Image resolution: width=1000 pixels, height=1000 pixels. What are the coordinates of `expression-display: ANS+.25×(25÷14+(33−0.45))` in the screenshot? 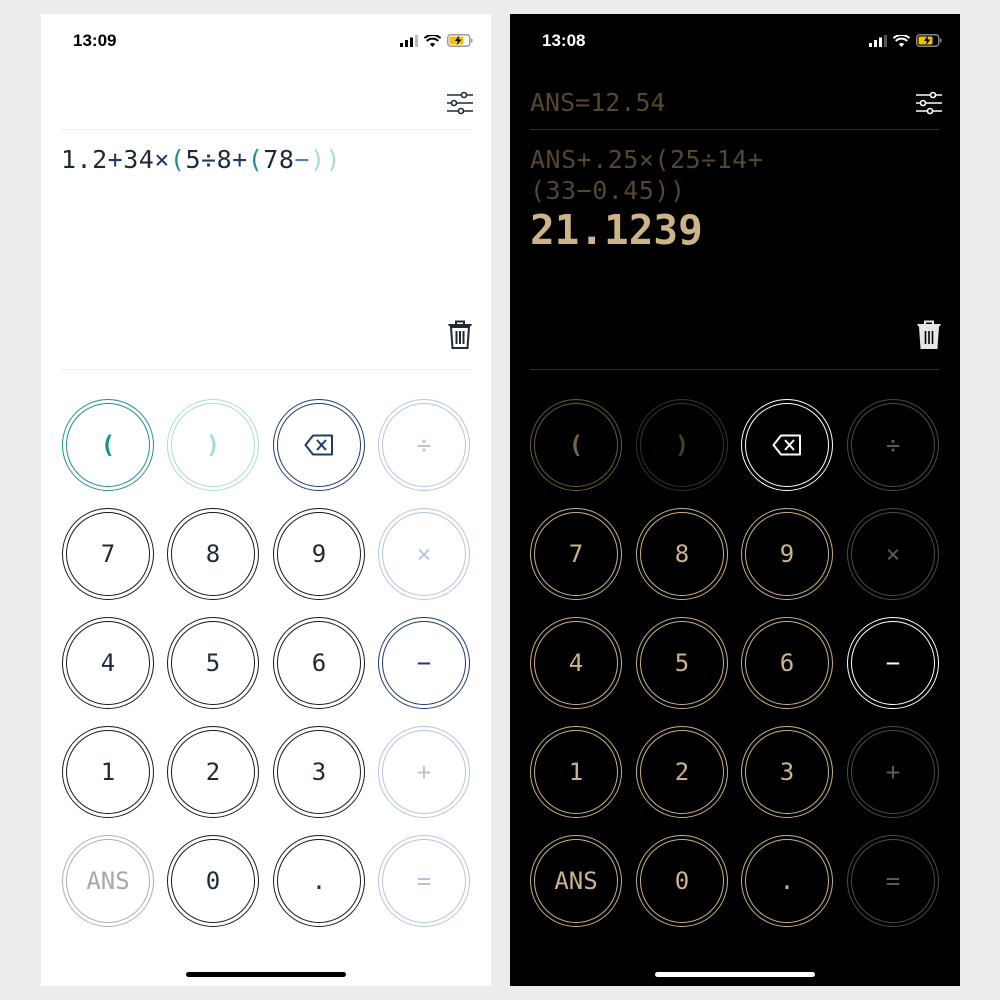 It's located at (647, 175).